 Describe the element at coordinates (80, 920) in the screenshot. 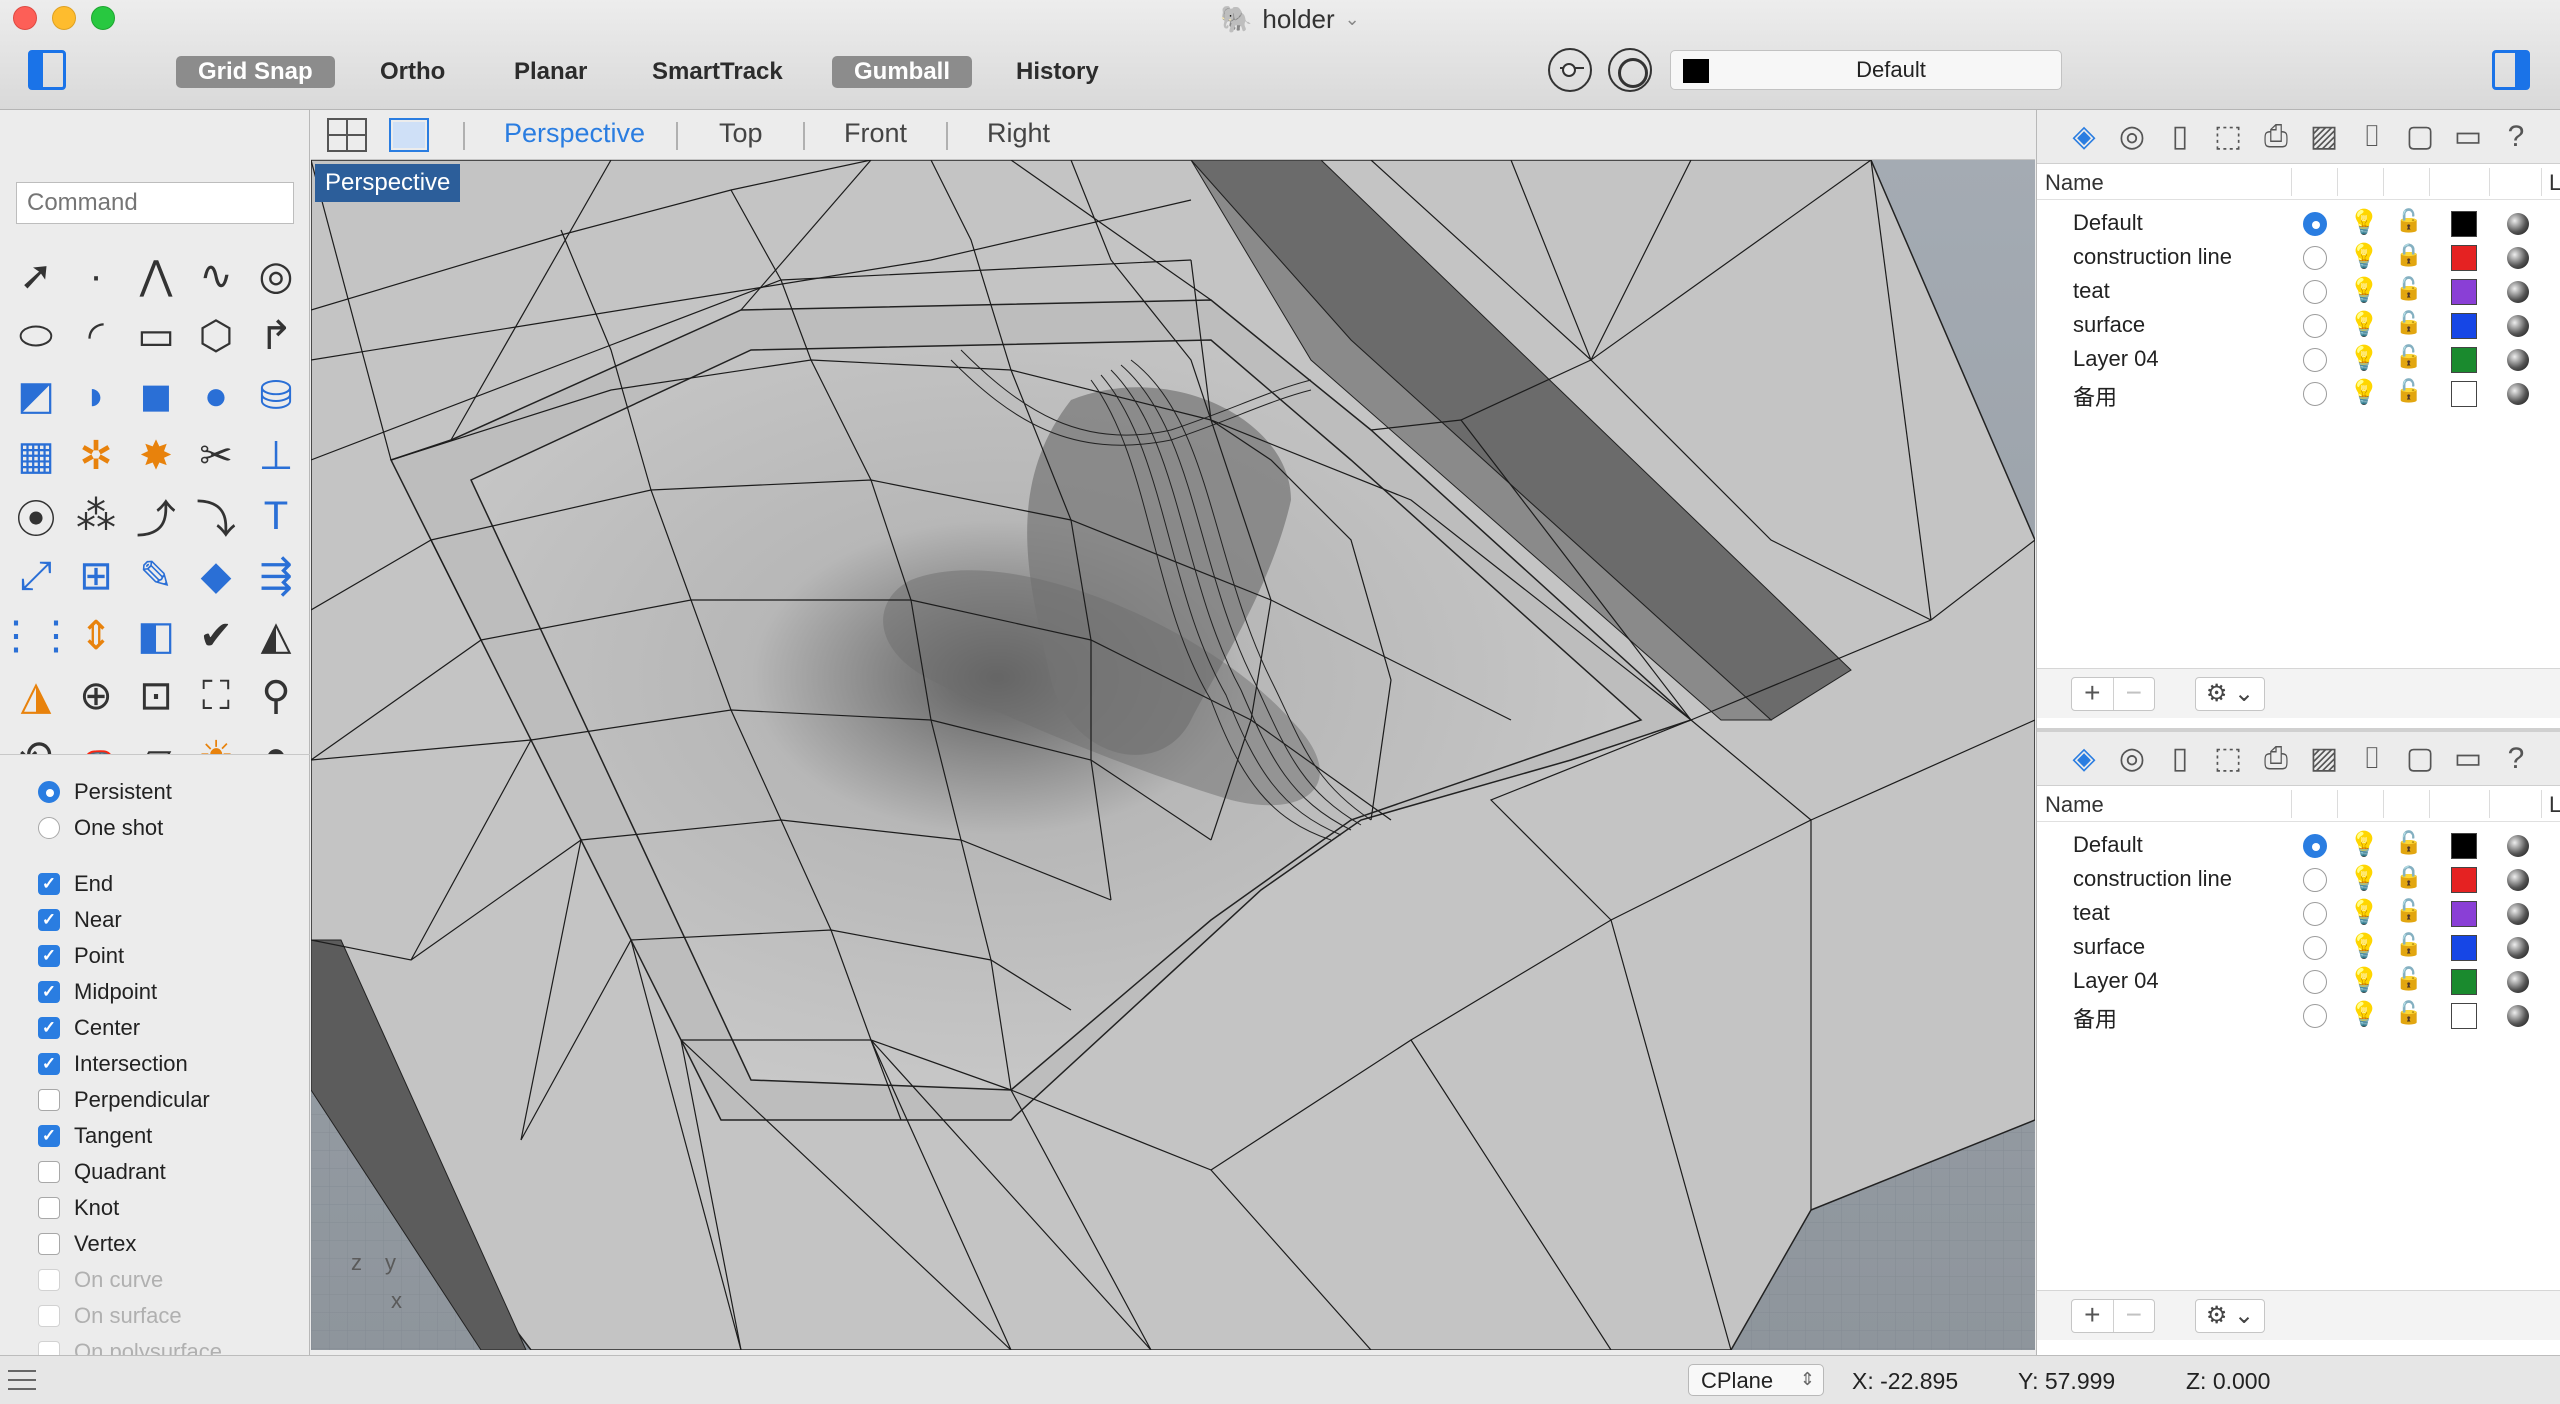

I see `osnap-option: ✓ Near` at that location.